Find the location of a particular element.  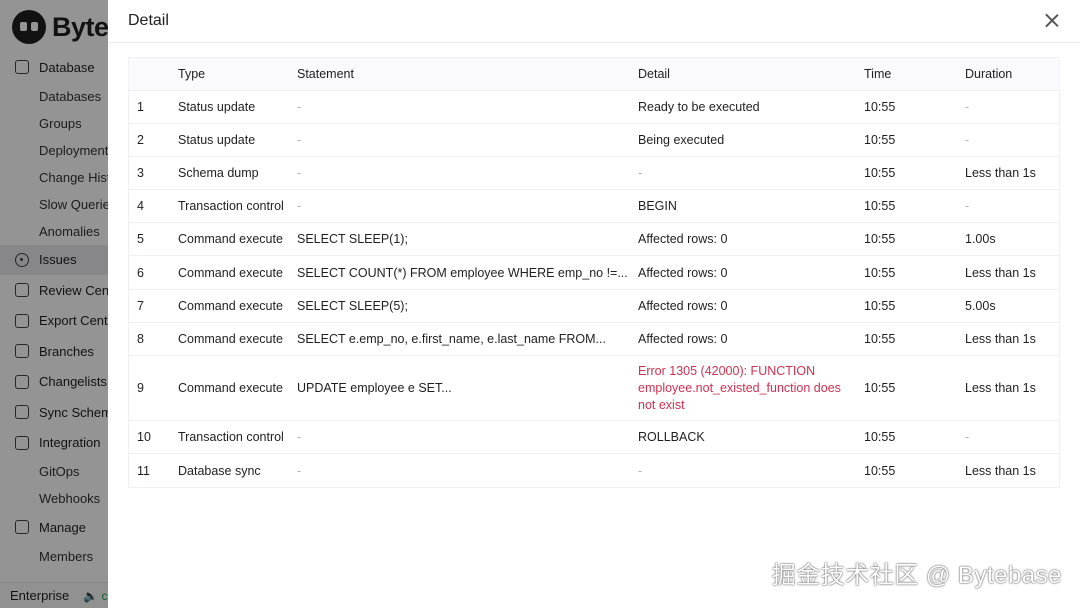

cell-type: Database sync is located at coordinates (219, 470).